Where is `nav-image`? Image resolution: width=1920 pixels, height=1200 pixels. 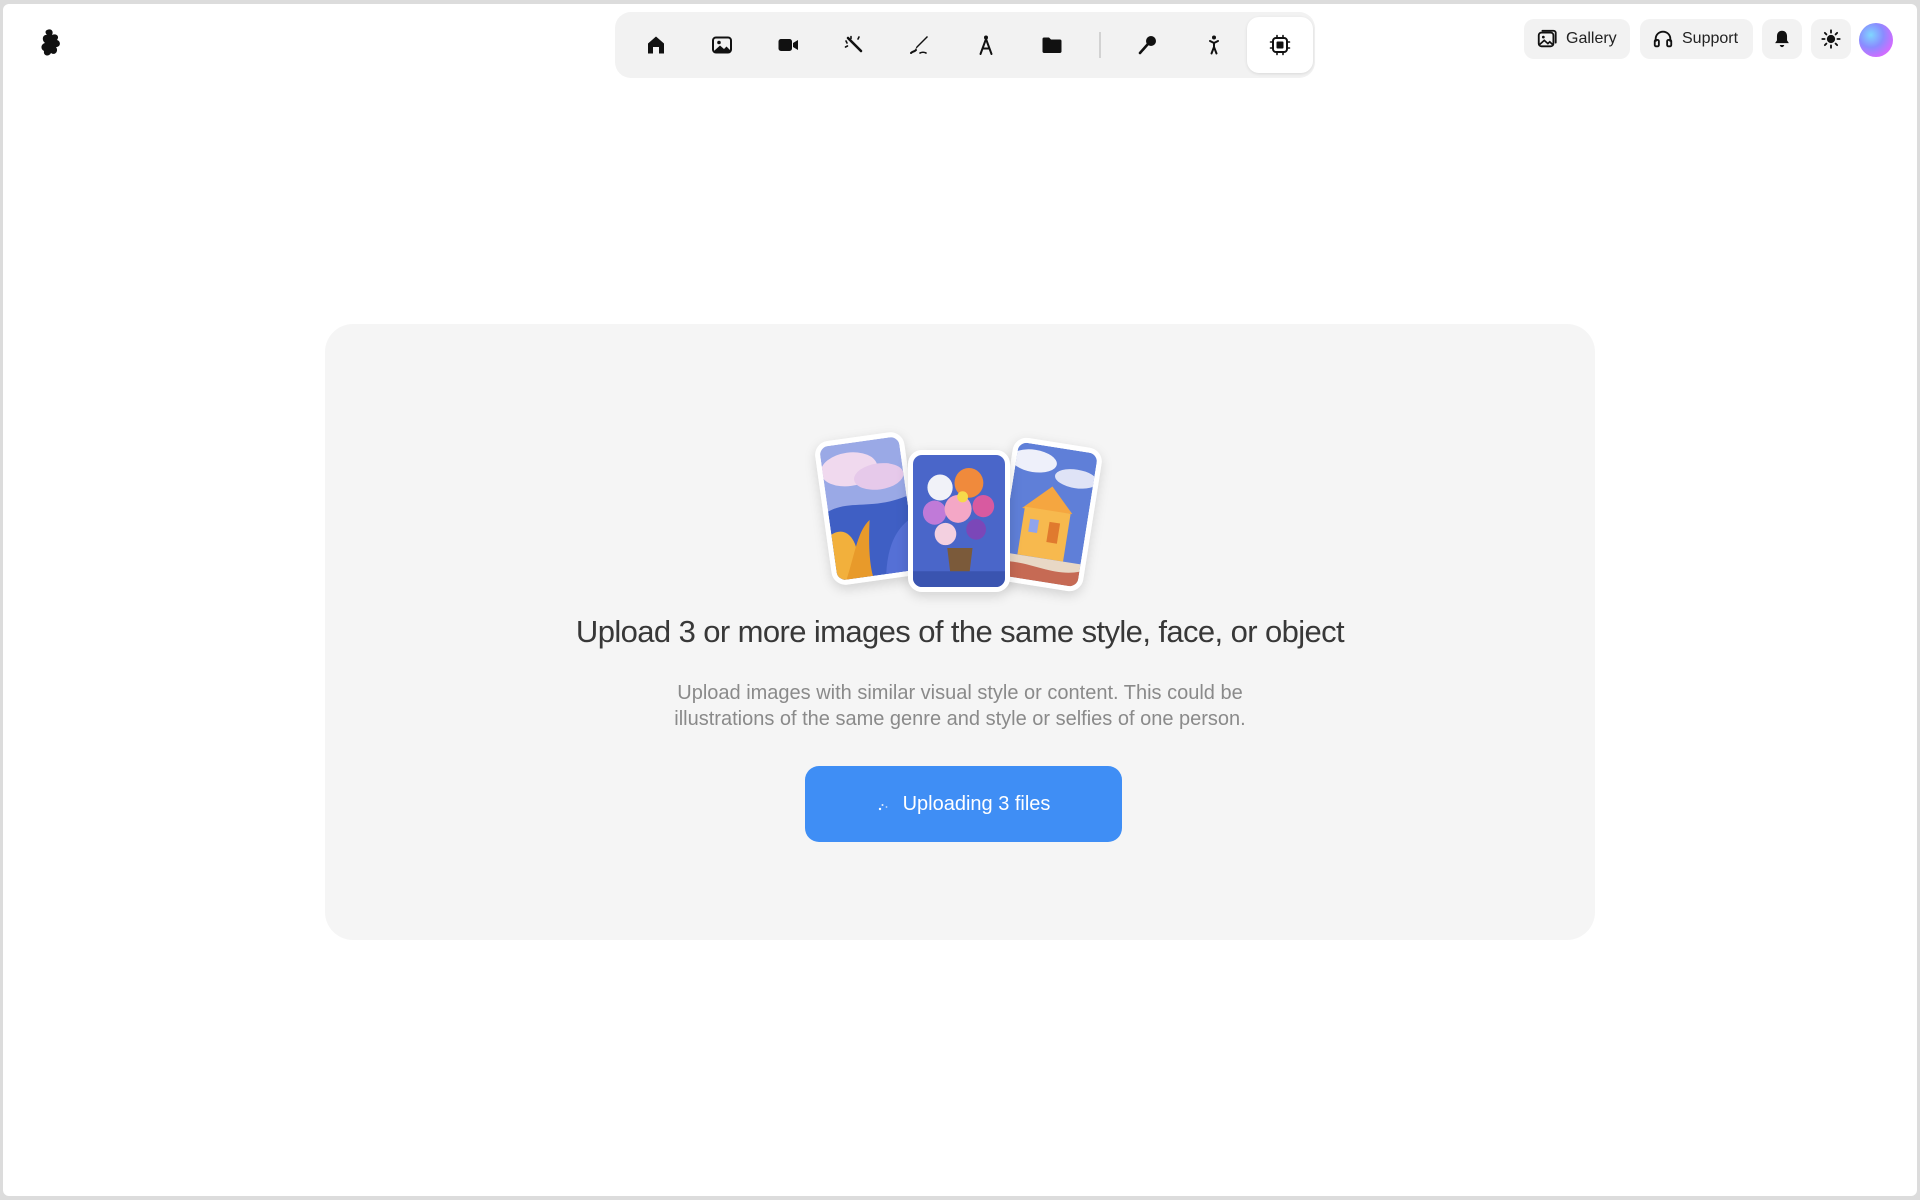
nav-image is located at coordinates (722, 45).